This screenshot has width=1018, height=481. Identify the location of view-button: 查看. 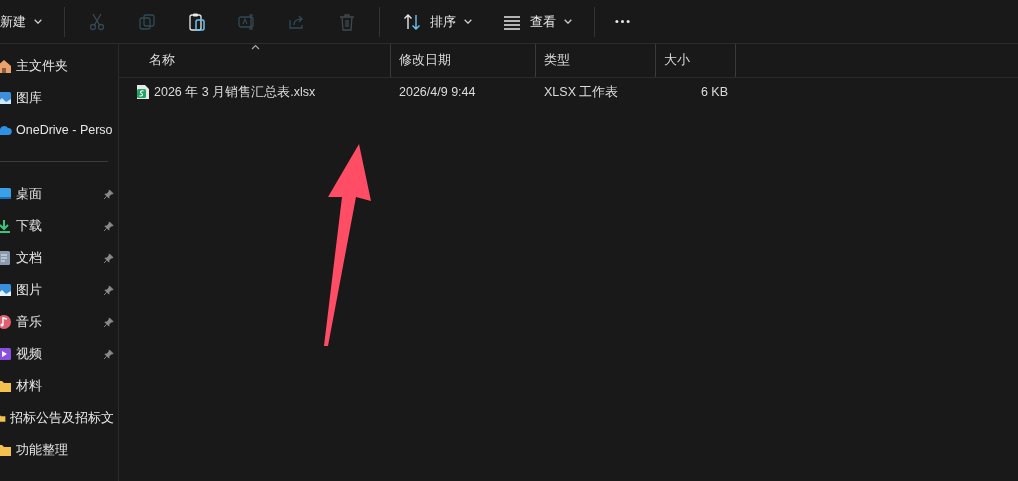
(537, 21).